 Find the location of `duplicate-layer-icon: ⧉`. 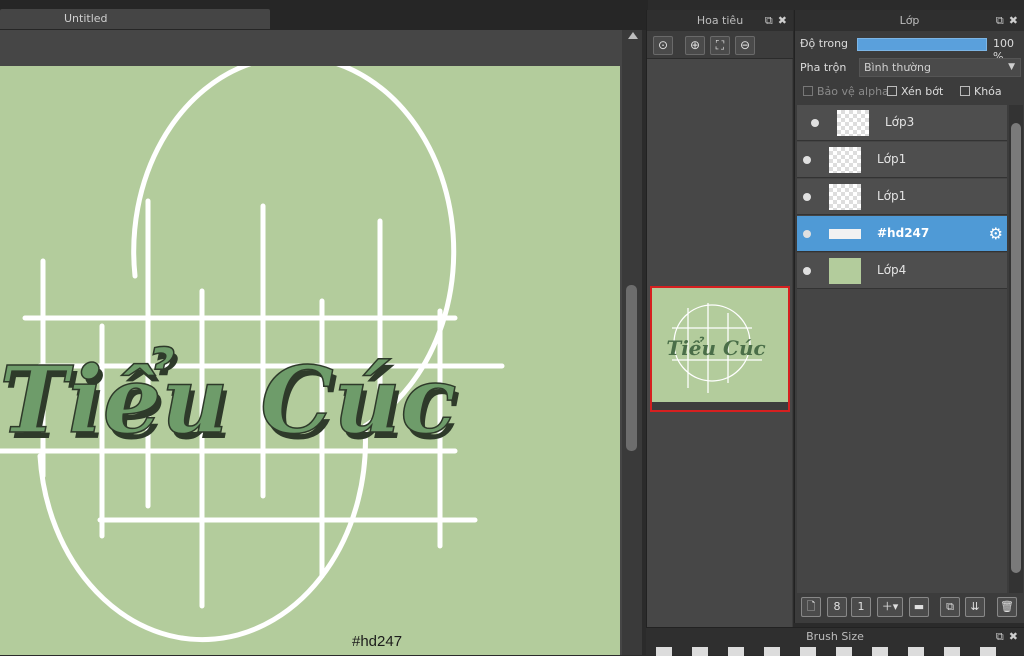

duplicate-layer-icon: ⧉ is located at coordinates (950, 607).